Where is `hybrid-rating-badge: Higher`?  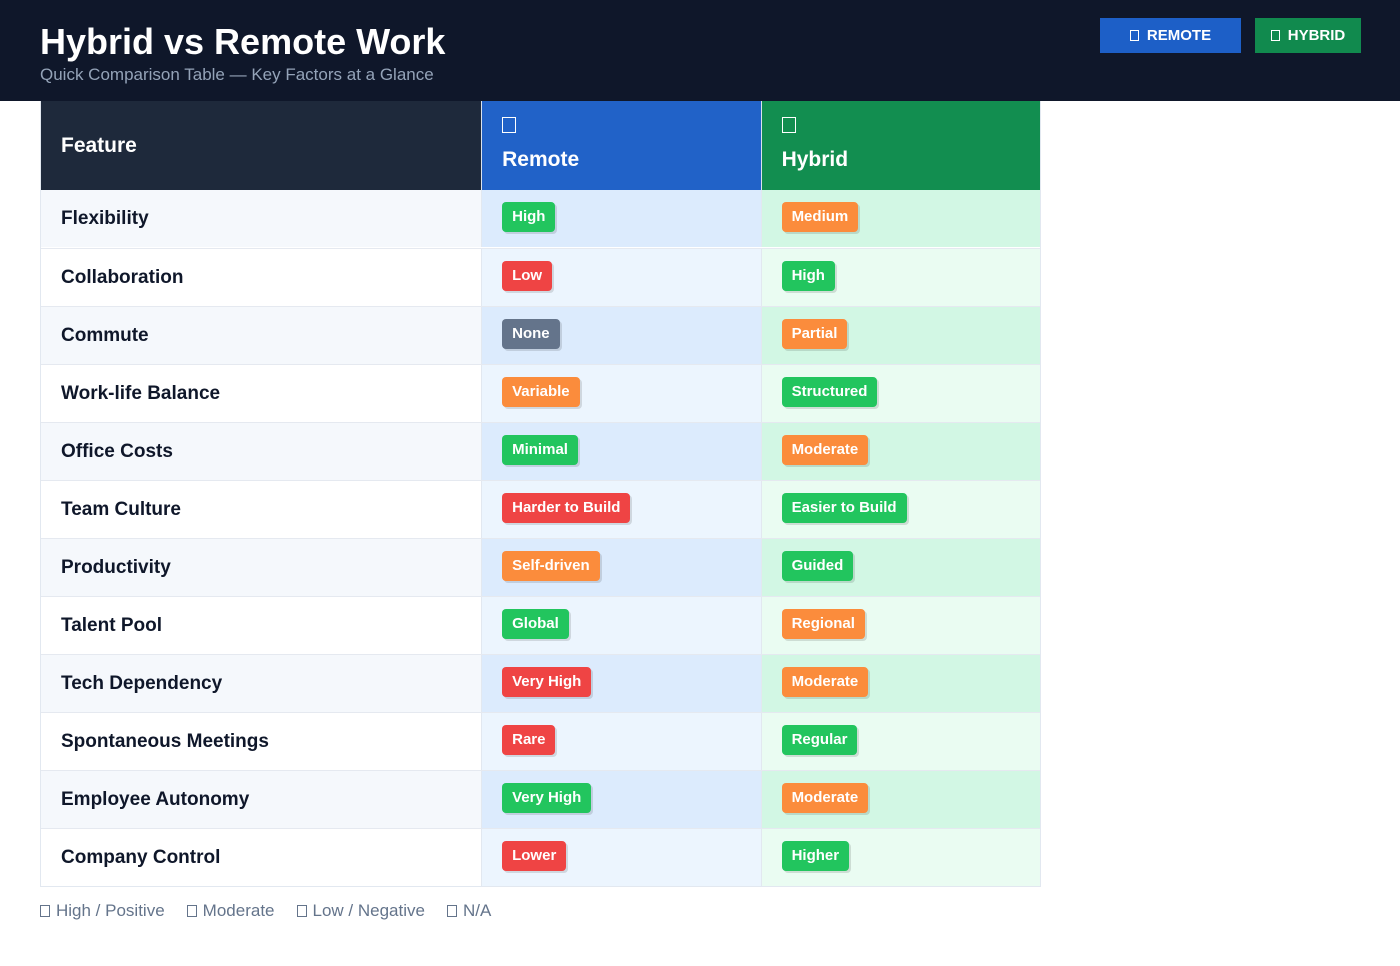 hybrid-rating-badge: Higher is located at coordinates (815, 855).